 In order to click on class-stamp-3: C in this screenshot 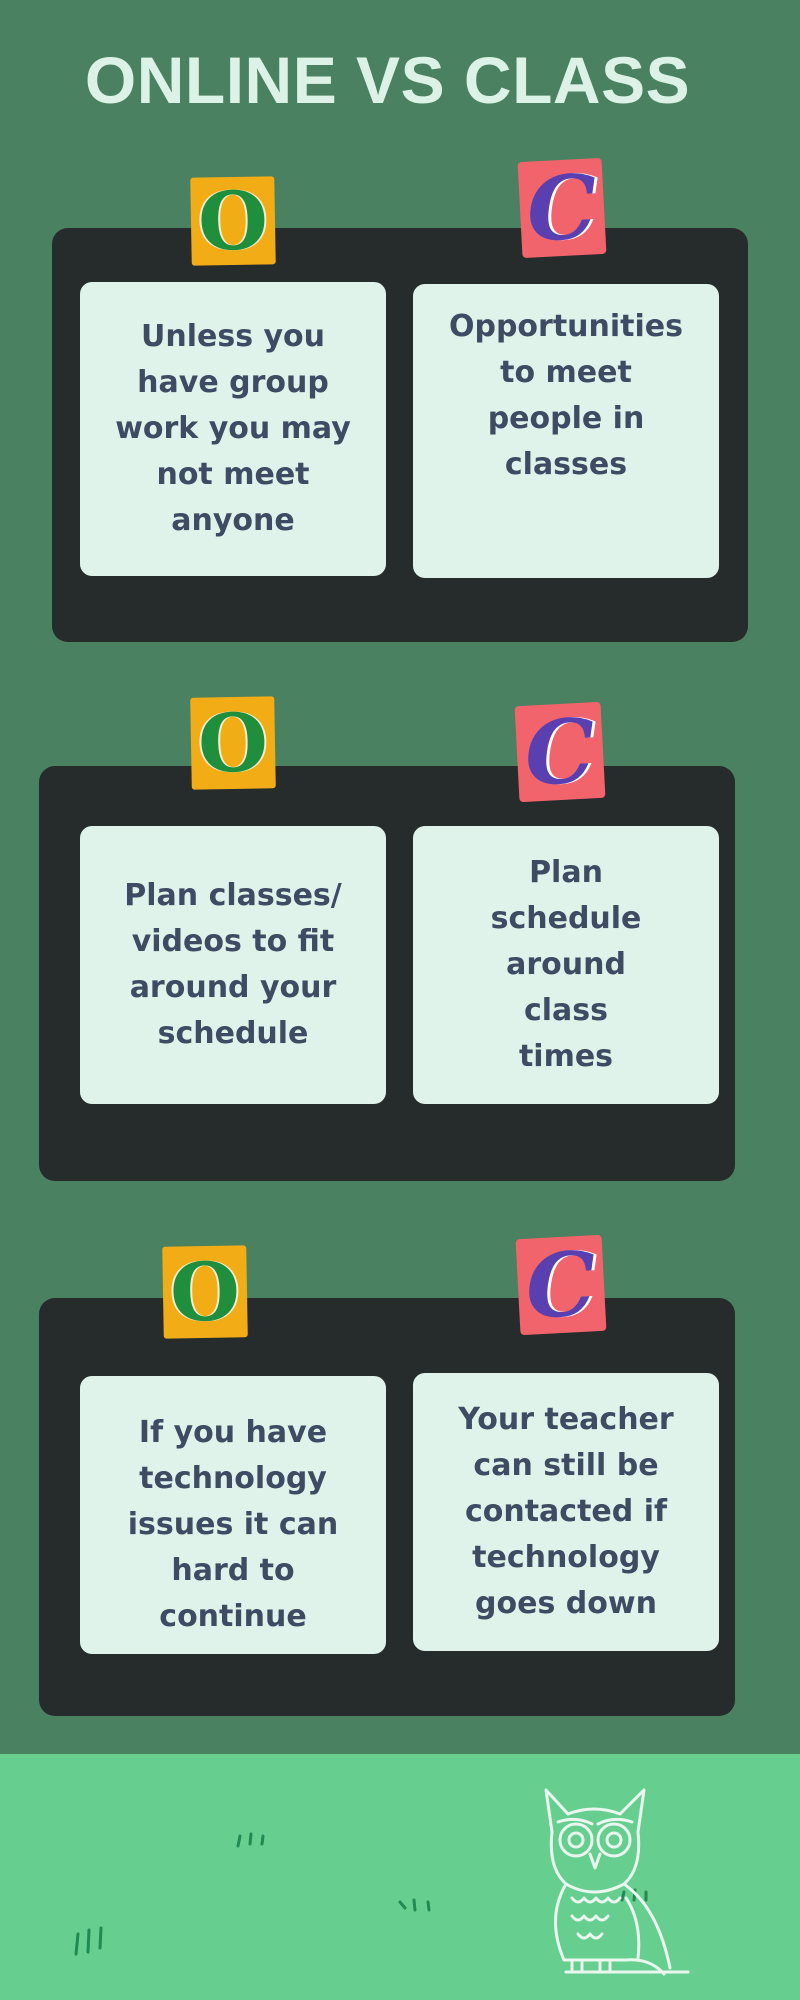, I will do `click(561, 1285)`.